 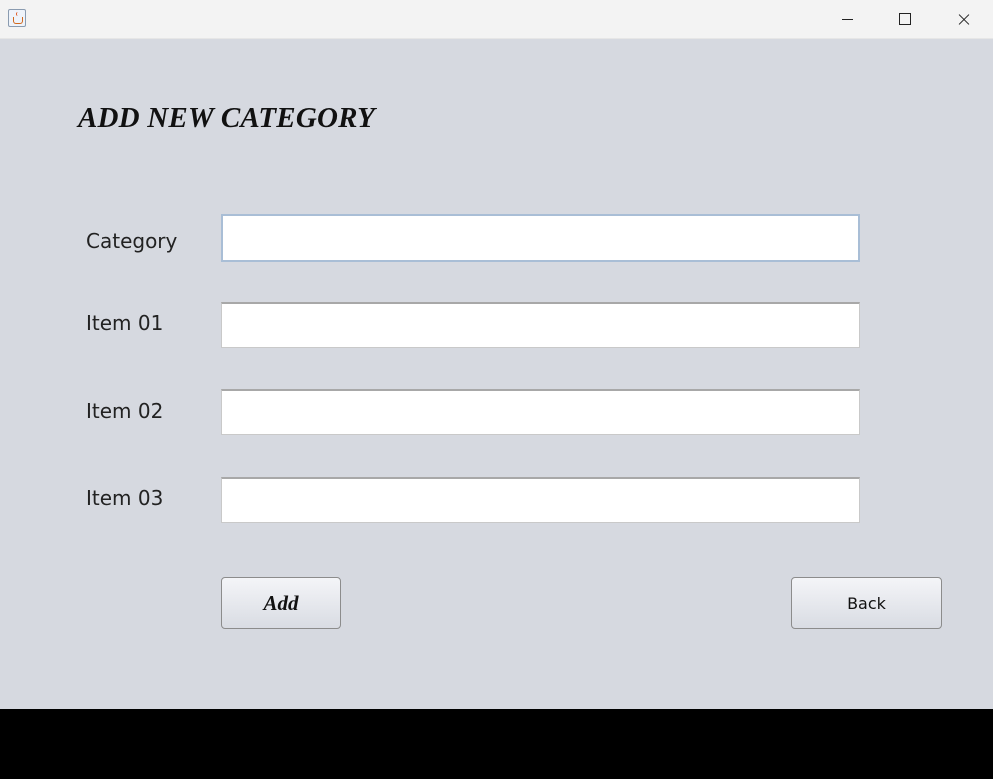 I want to click on item-03-label: Item 03, so click(x=125, y=498).